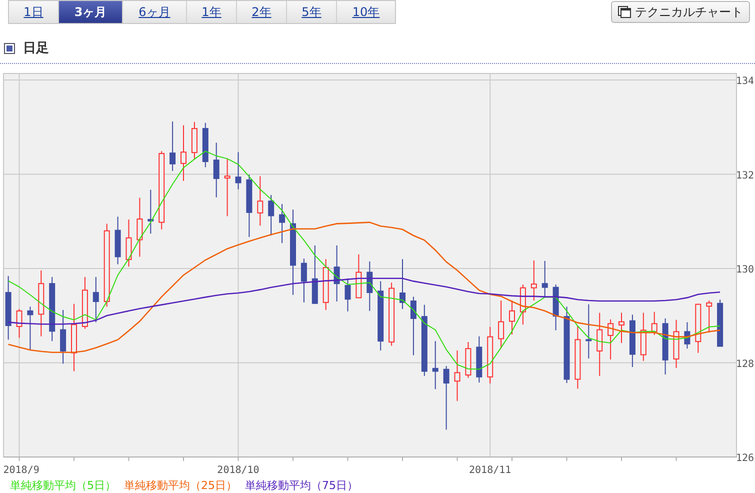  What do you see at coordinates (262, 12) in the screenshot?
I see `period-tab: 2年` at bounding box center [262, 12].